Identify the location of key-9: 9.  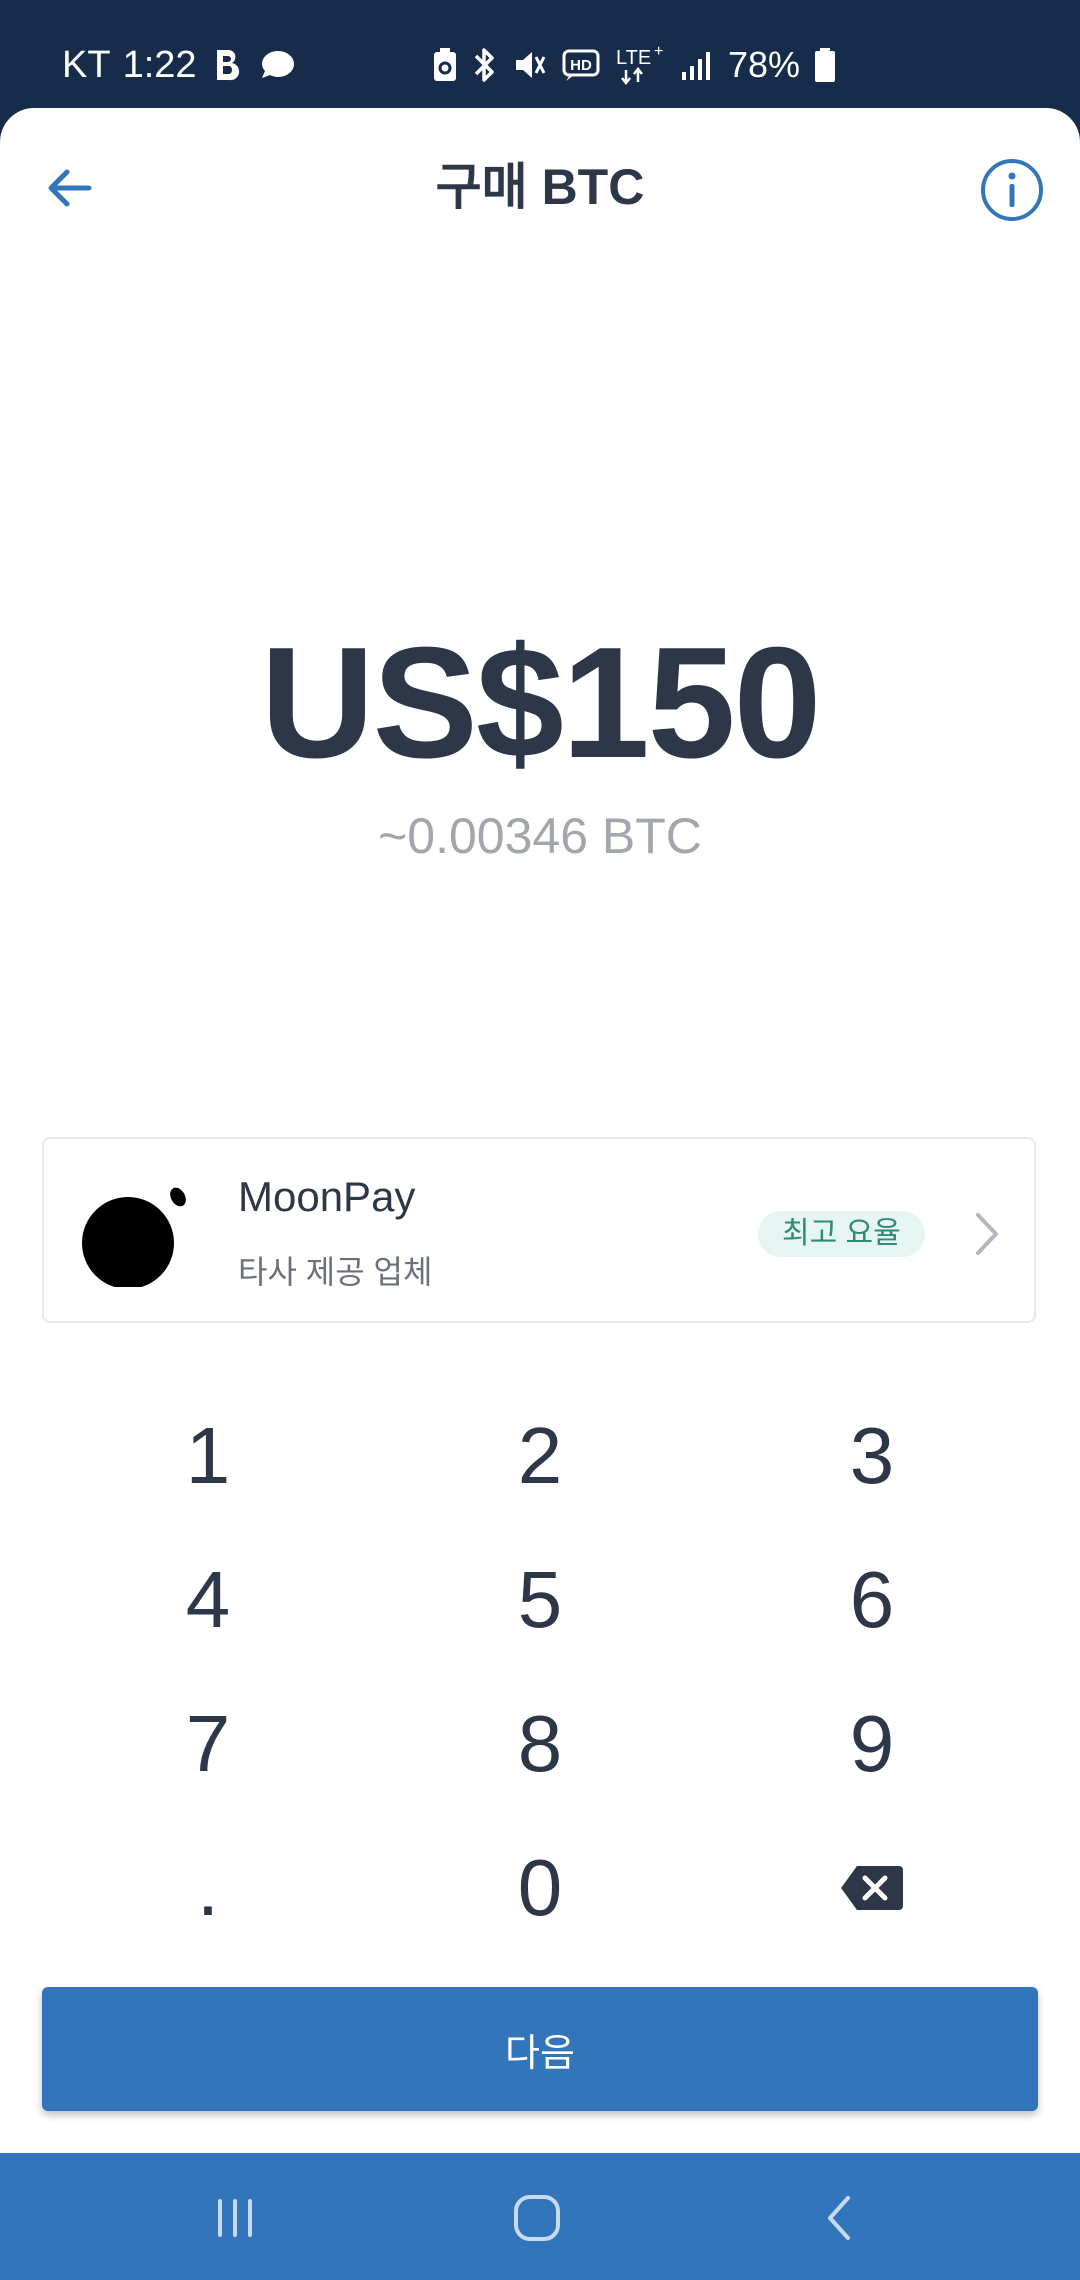
(872, 1744).